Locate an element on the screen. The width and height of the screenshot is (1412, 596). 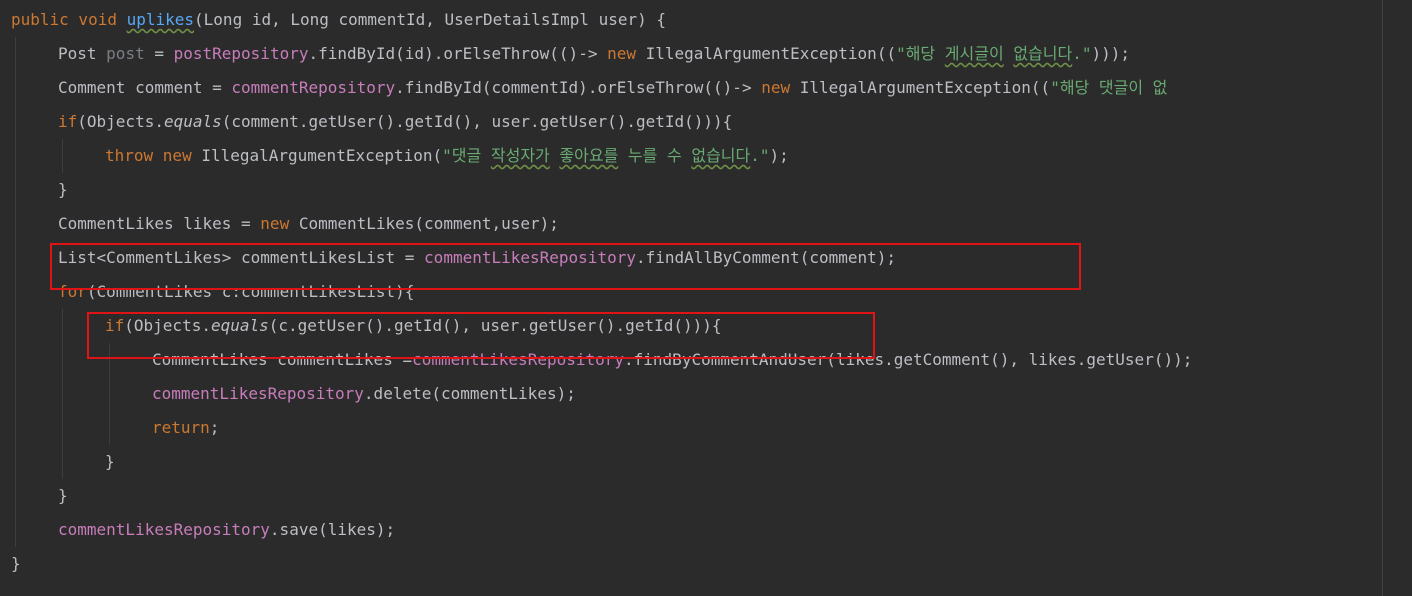
code-token: 작성자가 is located at coordinates (520, 155).